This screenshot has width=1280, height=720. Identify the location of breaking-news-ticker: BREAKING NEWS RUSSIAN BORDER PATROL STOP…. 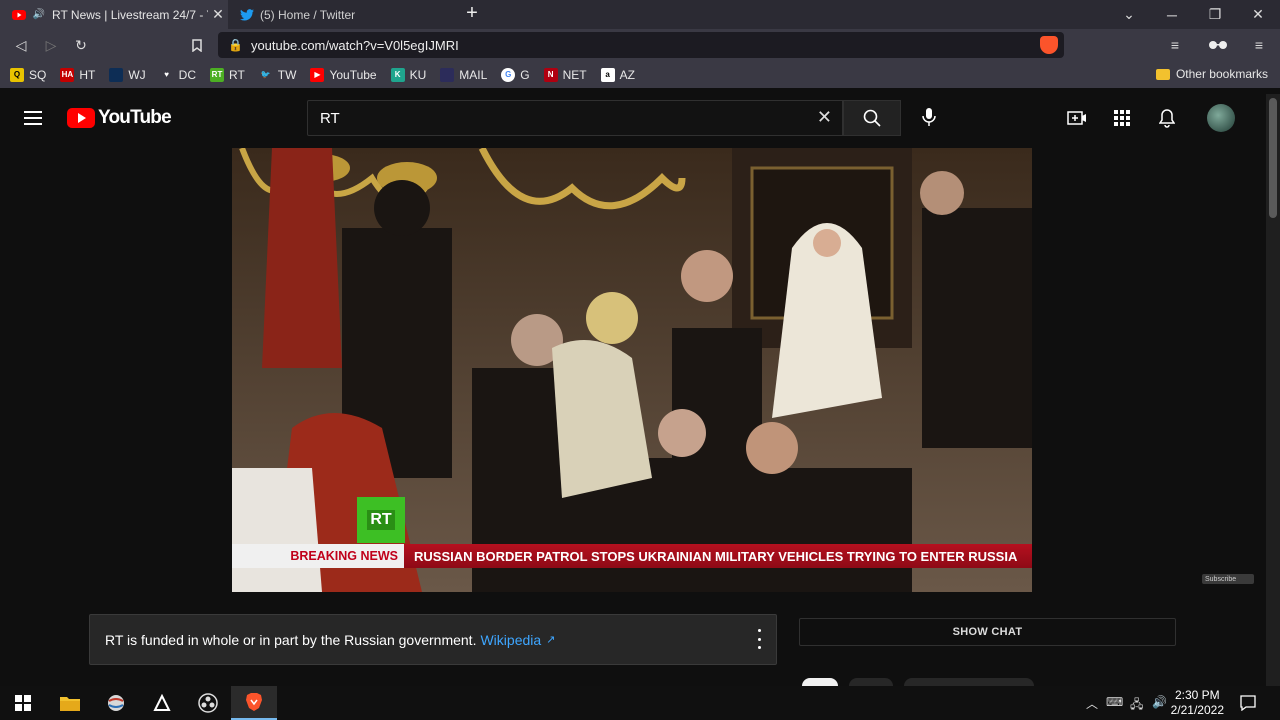
(632, 556).